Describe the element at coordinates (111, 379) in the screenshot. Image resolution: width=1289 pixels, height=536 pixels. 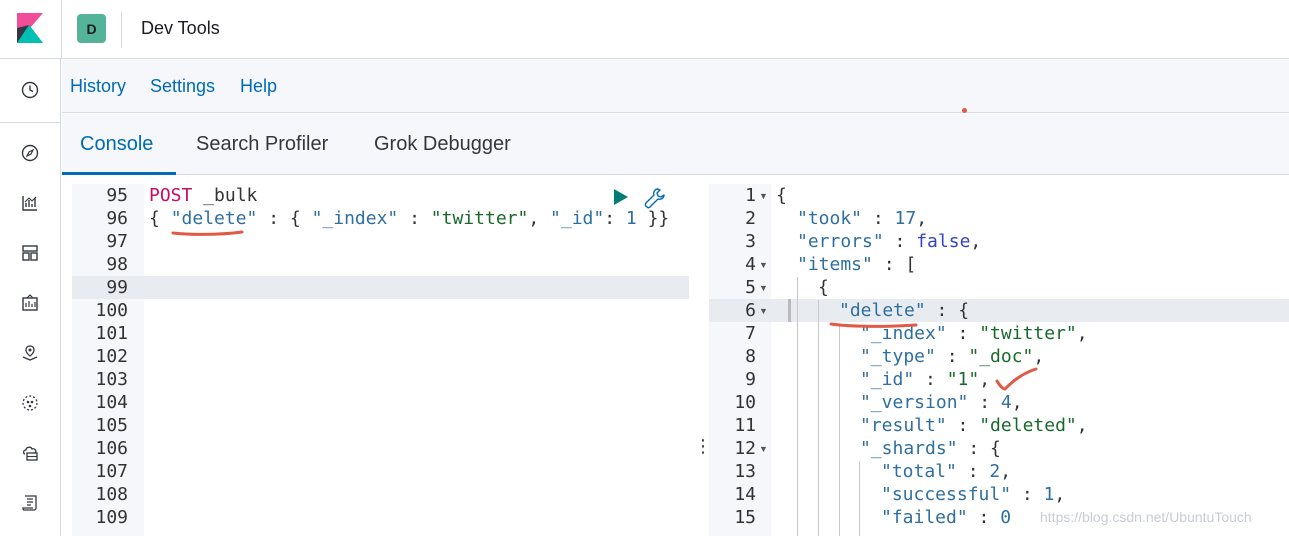
I see `line-number: 103` at that location.